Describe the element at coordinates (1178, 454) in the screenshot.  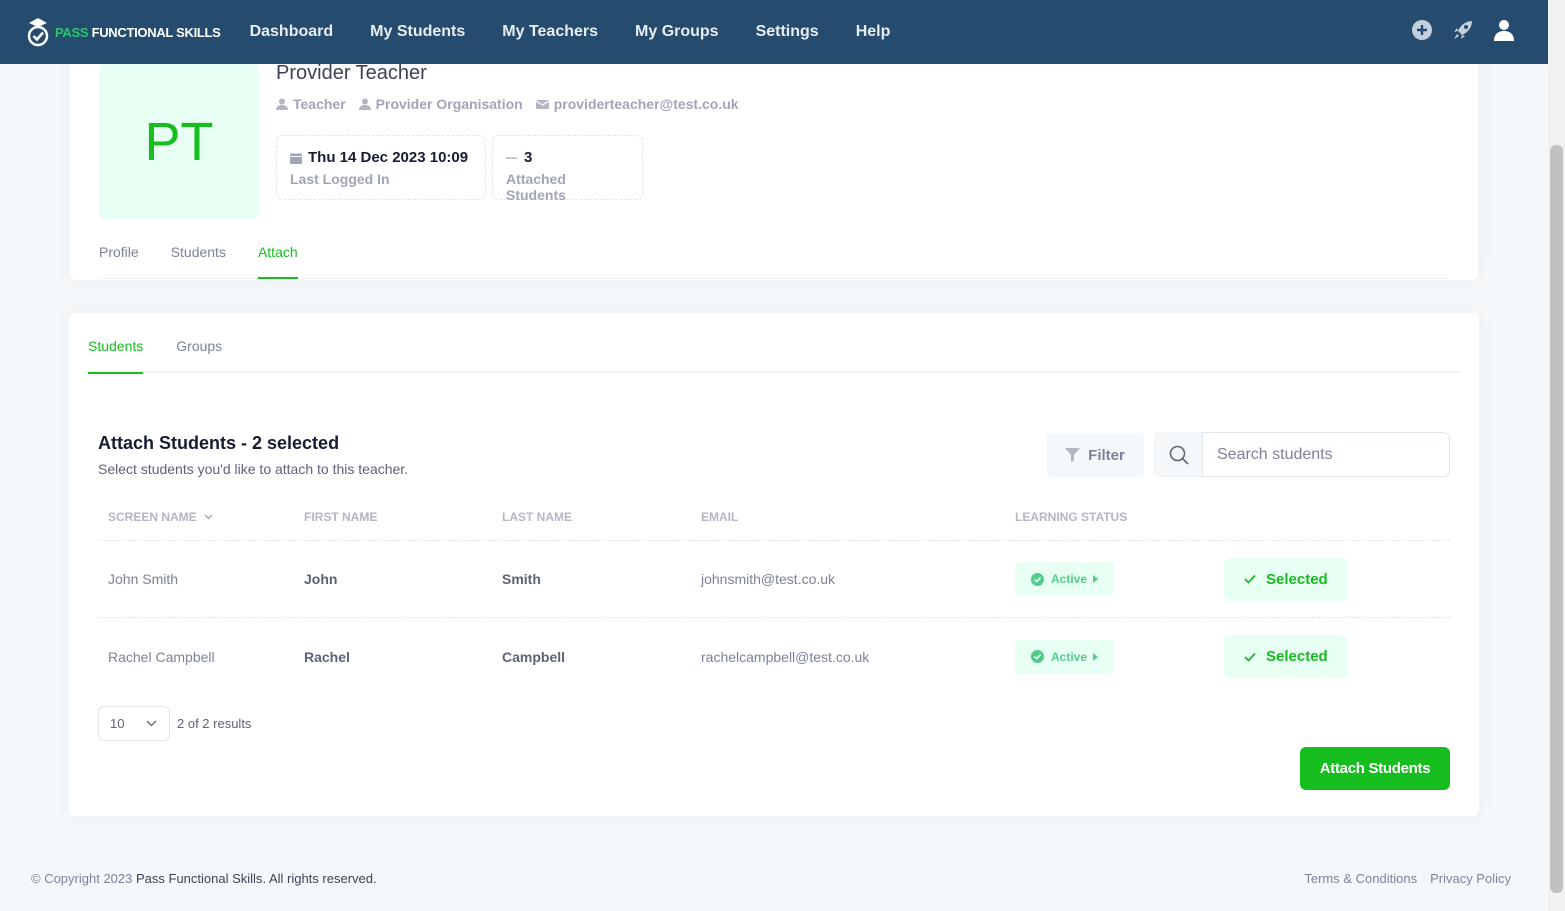
I see `search-icon` at that location.